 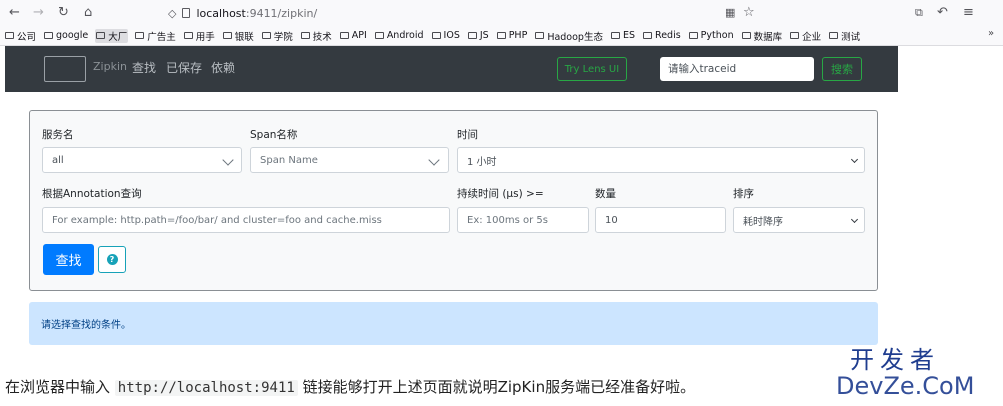 I want to click on bookmark-label: 技术, so click(x=322, y=37).